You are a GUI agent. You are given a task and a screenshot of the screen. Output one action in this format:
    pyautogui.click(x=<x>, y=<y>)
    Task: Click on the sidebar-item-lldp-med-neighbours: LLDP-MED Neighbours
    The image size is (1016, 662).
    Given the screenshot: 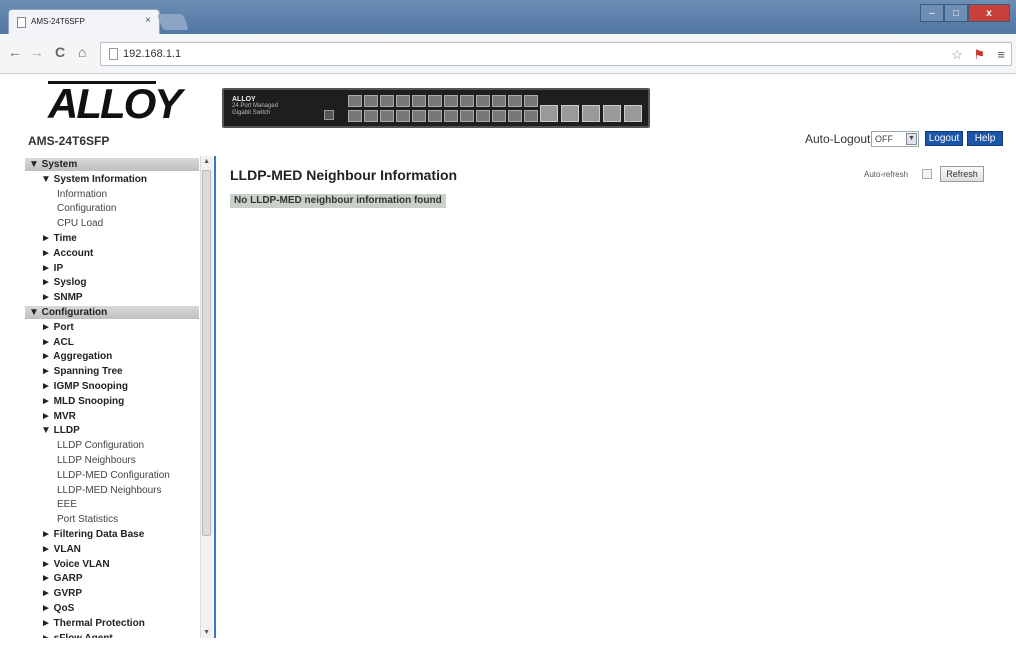 What is the action you would take?
    pyautogui.click(x=109, y=491)
    